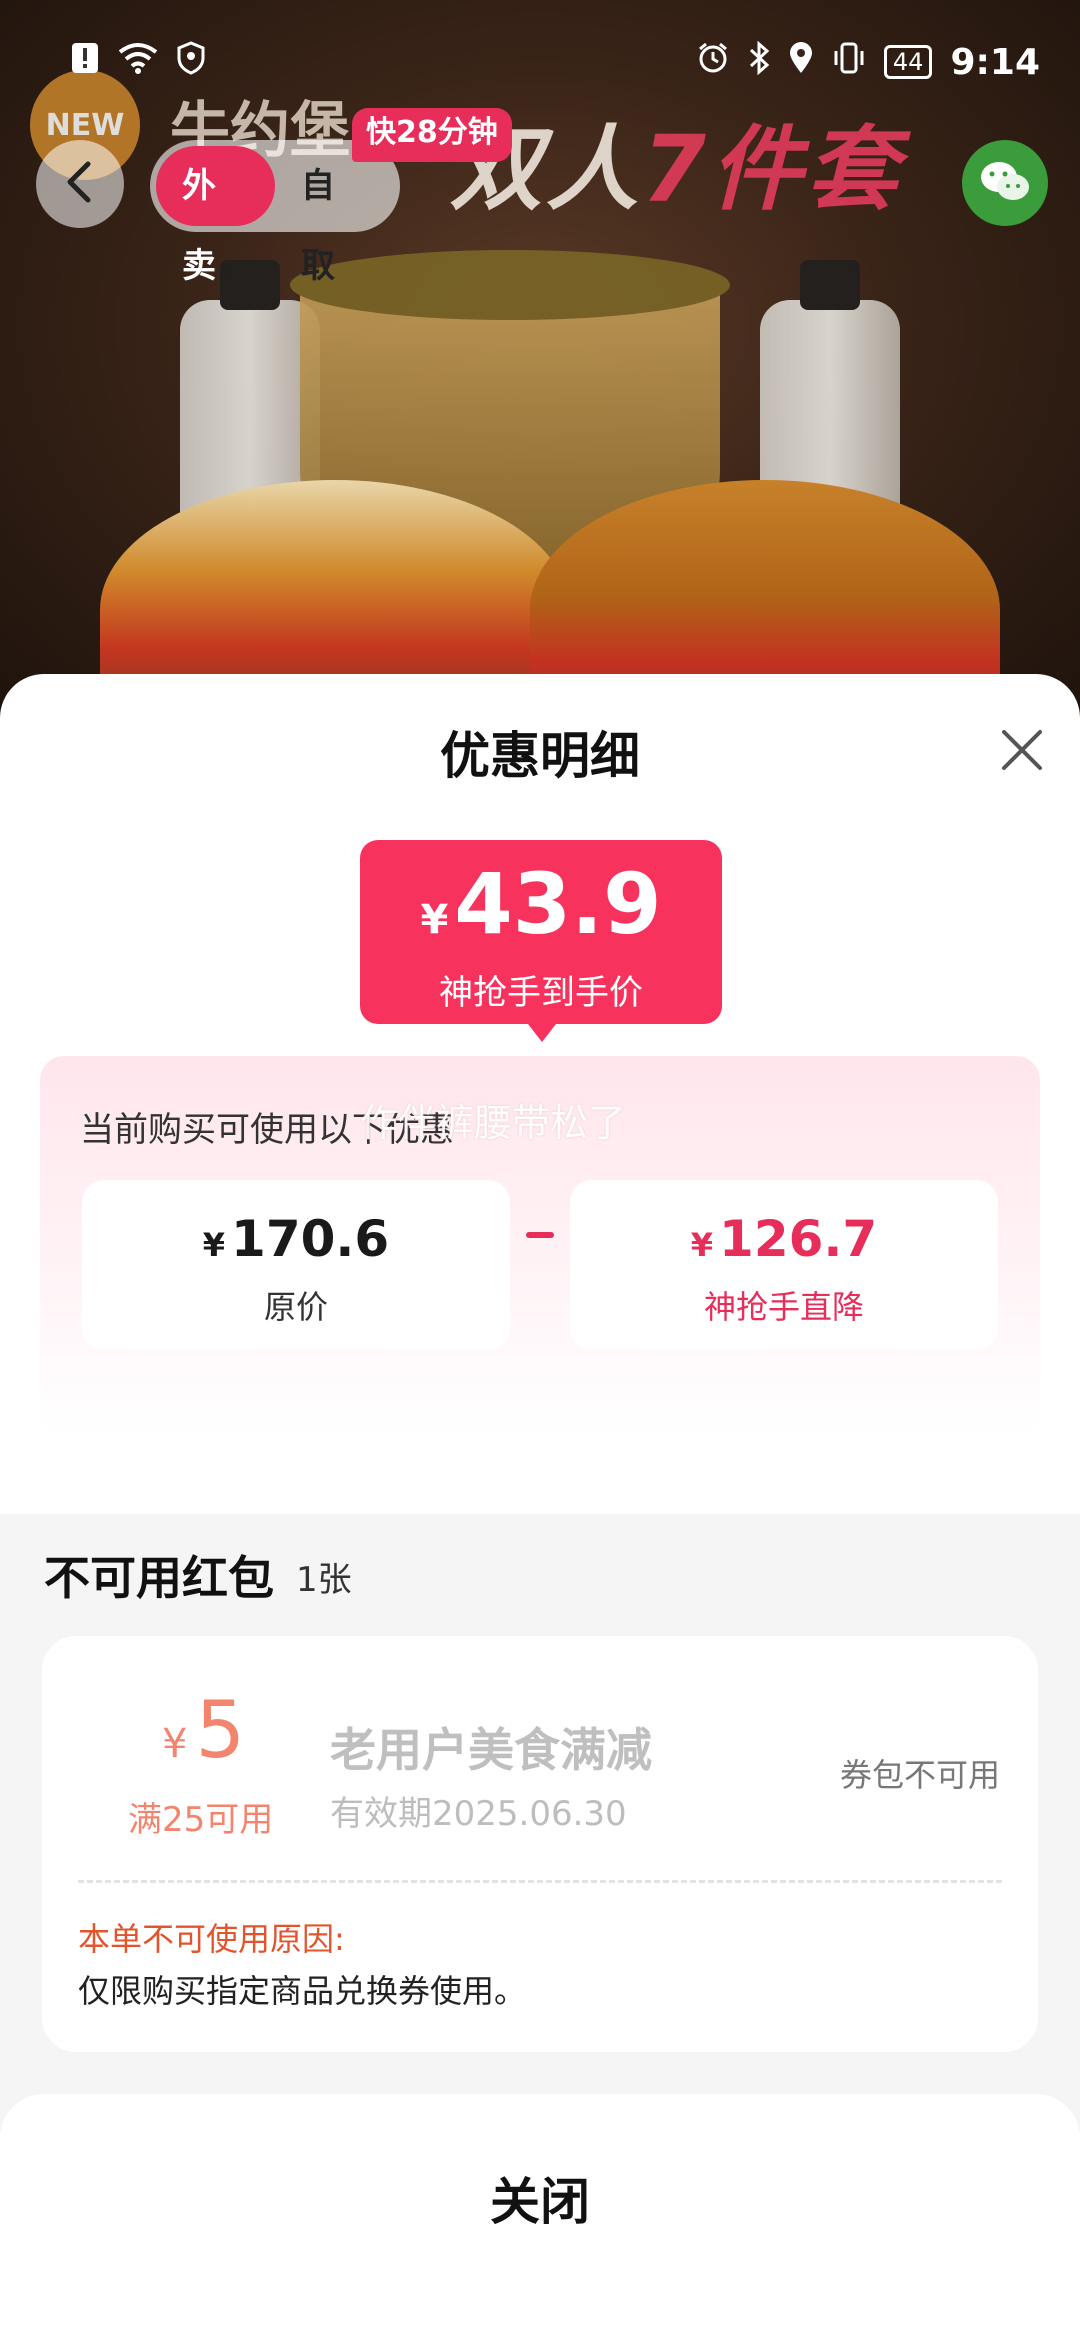  Describe the element at coordinates (540, 1235) in the screenshot. I see `minus-sign` at that location.